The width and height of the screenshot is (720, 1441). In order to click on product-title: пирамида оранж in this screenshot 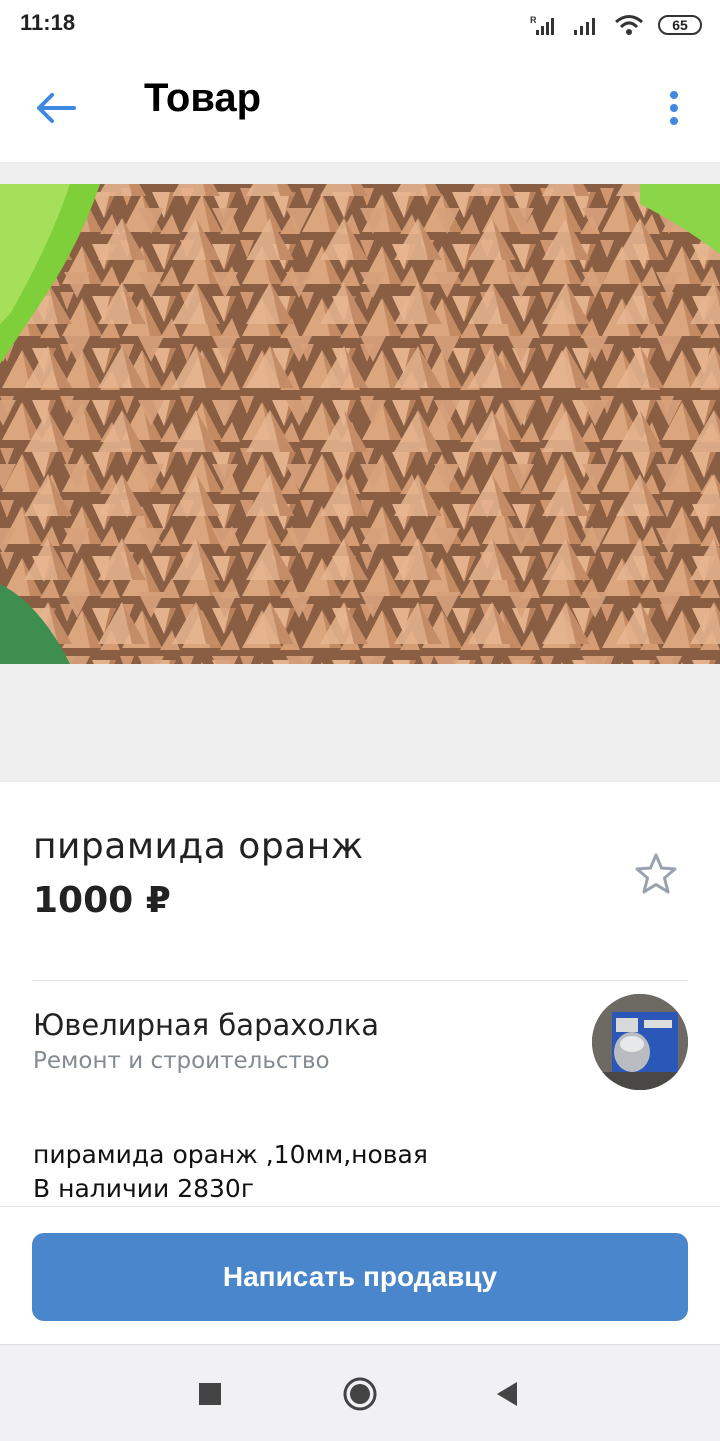, I will do `click(198, 846)`.